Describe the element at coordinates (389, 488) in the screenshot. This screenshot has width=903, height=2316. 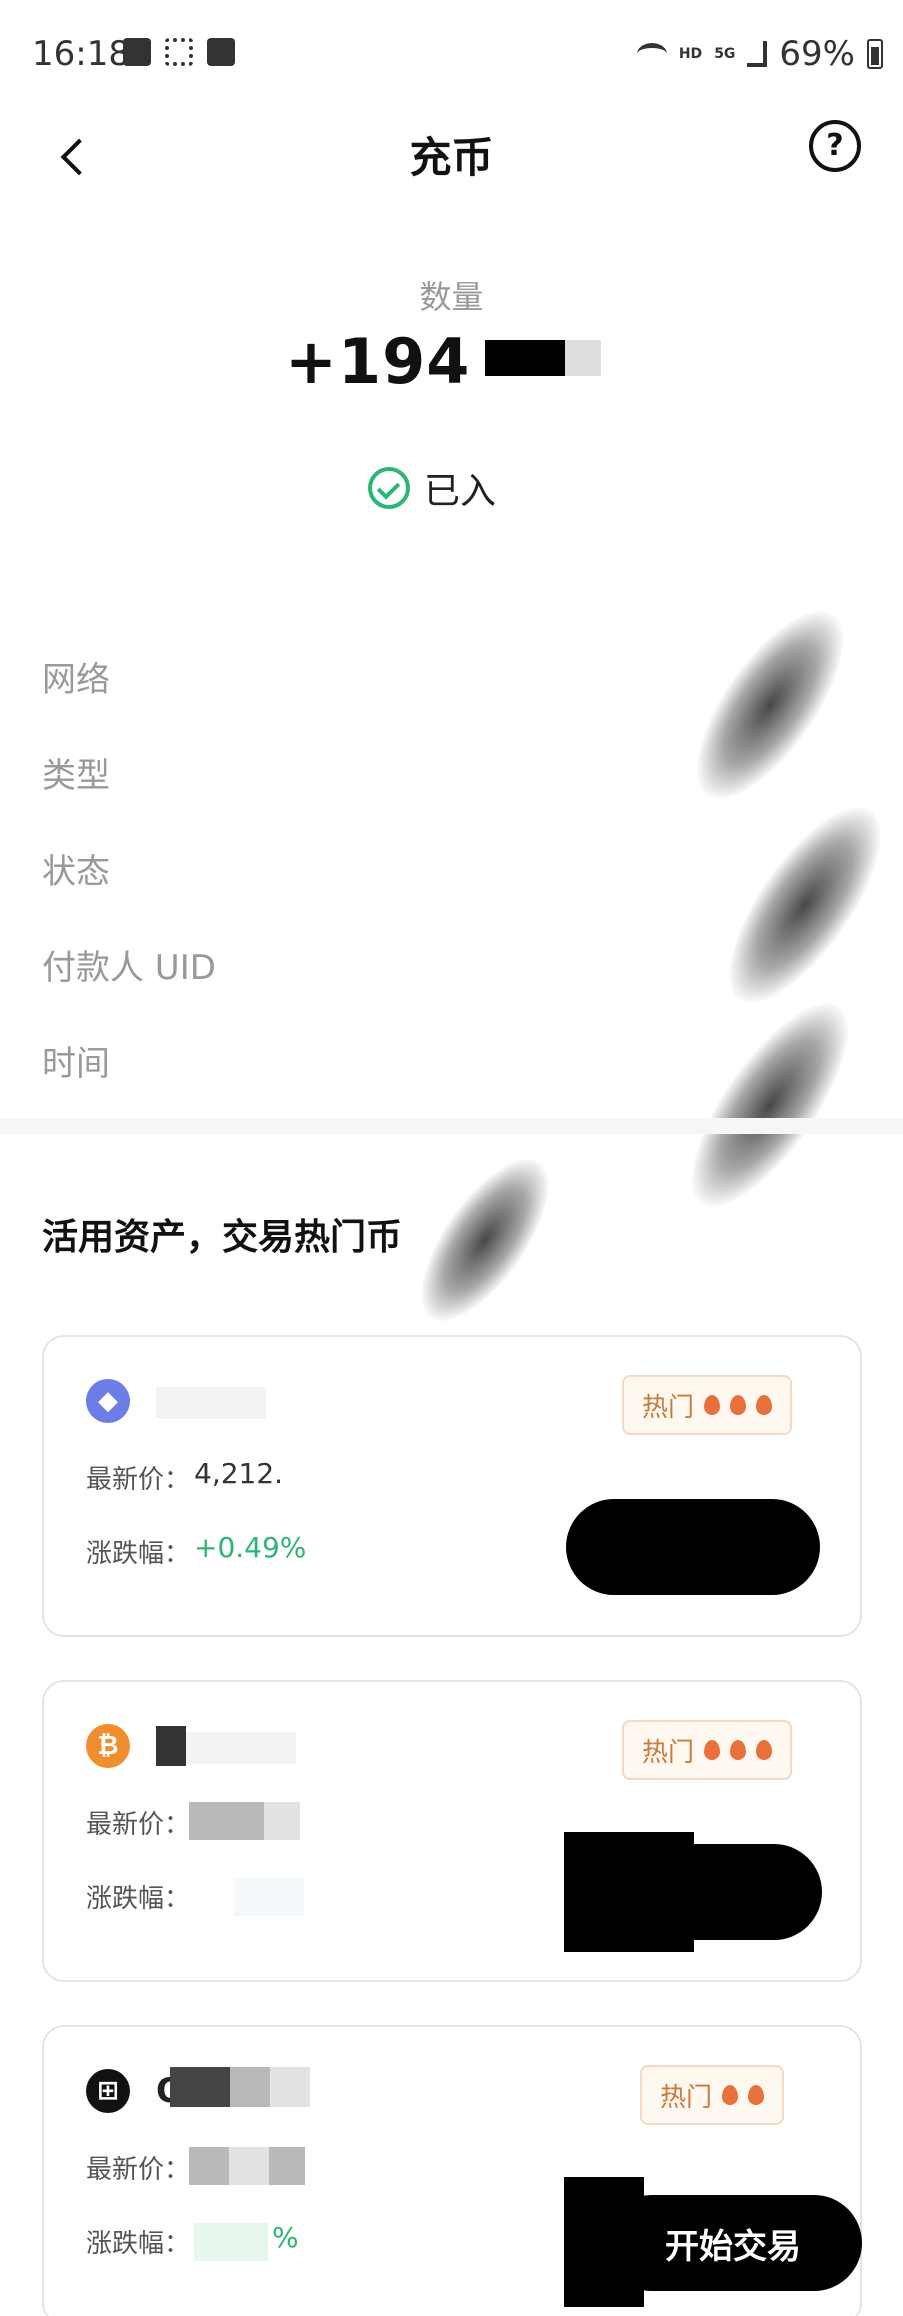
I see `check-circle-icon` at that location.